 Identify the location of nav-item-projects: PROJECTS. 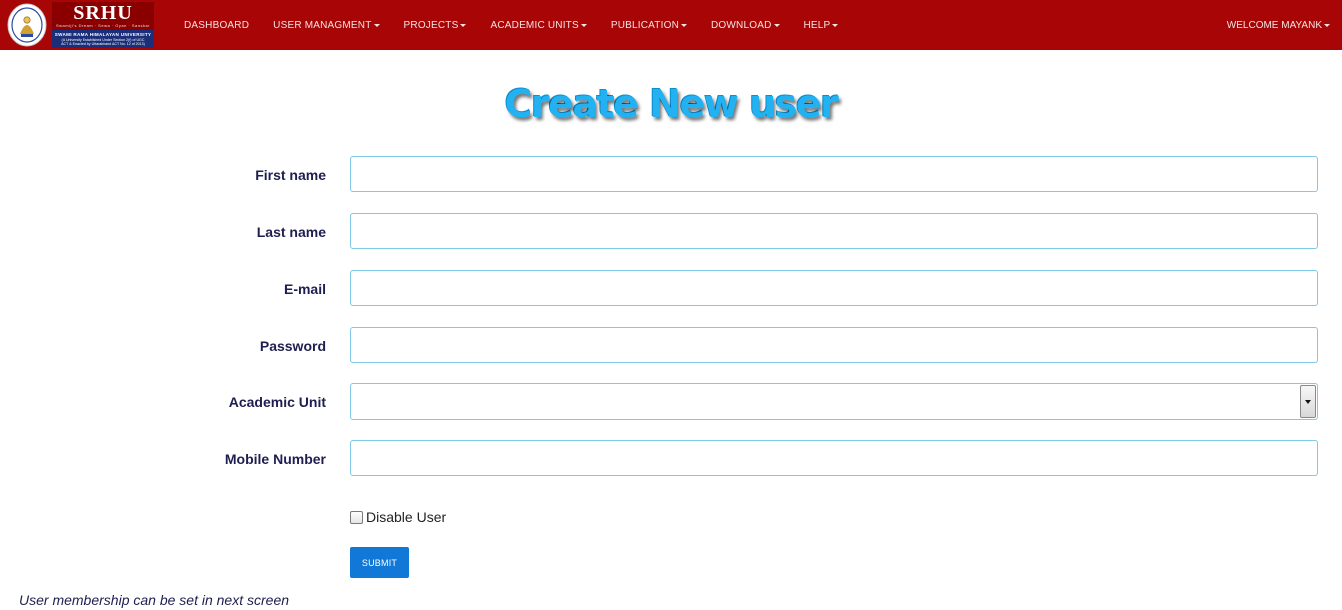
(435, 25).